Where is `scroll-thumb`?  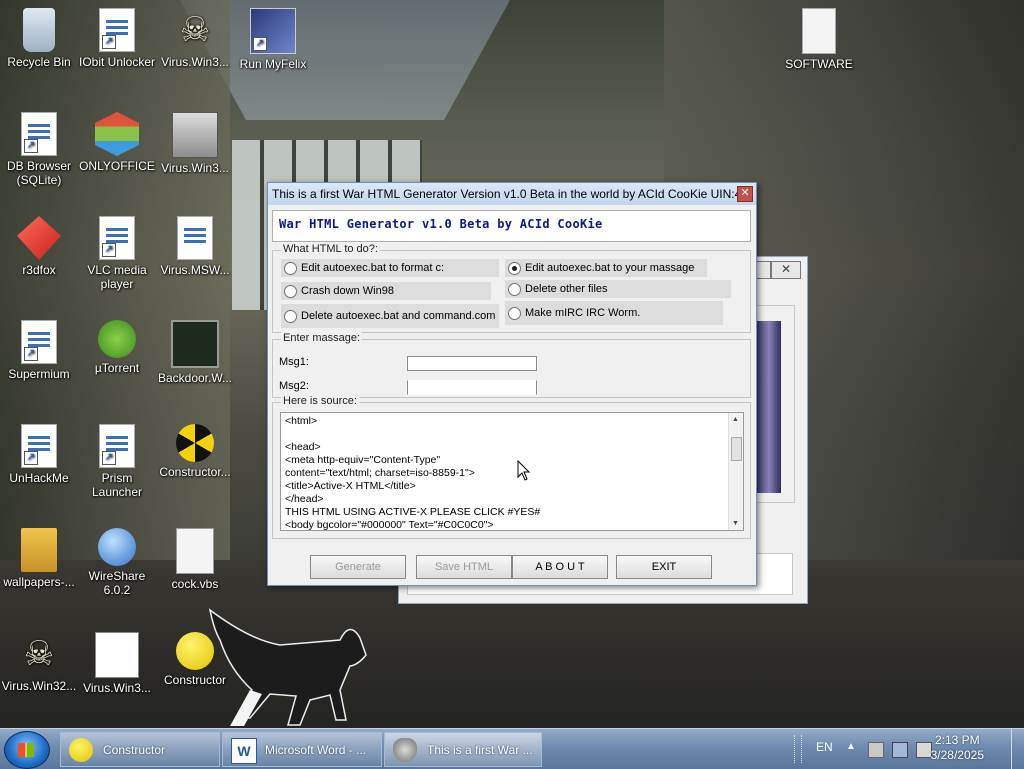
scroll-thumb is located at coordinates (736, 449).